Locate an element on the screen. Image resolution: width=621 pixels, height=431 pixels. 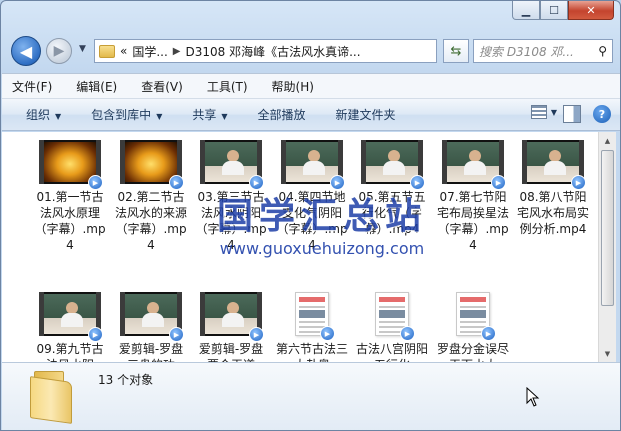
file-item: ▶ 02.第二节古法风水的来源（字幕）.mp4 is located at coordinates (151, 196).